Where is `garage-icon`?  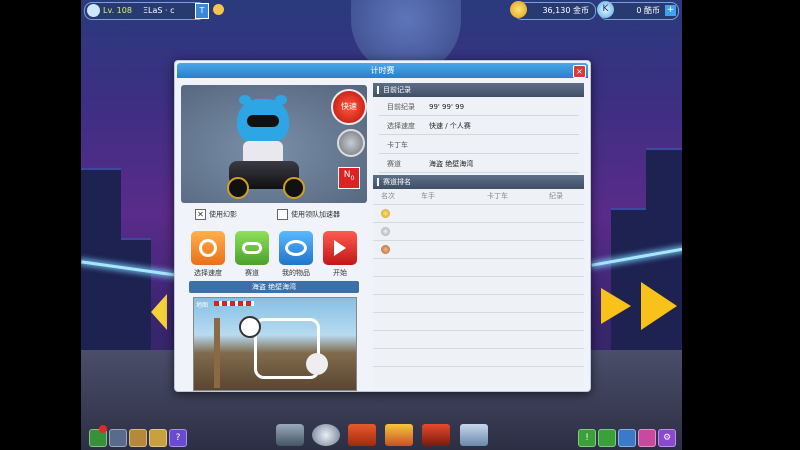
garage-icon is located at coordinates (362, 435).